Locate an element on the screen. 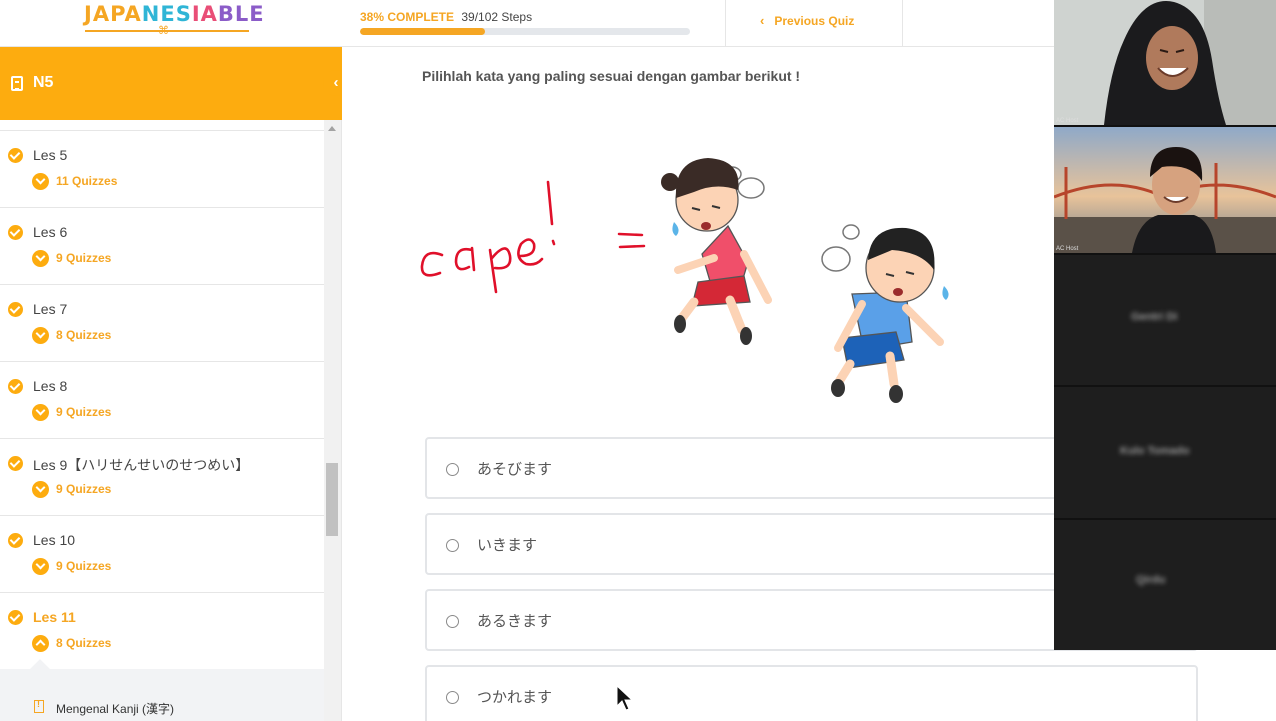 This screenshot has width=1276, height=721. quiz-count: 11 Quizzes is located at coordinates (86, 181).